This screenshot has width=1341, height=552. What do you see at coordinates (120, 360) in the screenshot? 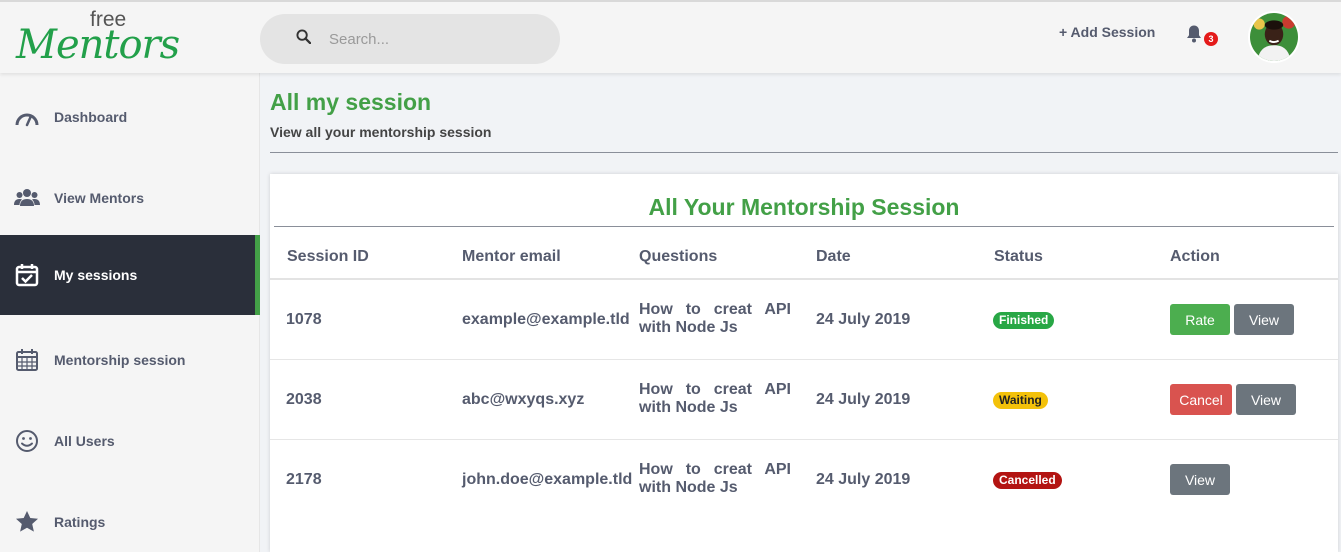
I see `sidebar-item-label: Mentorship session` at bounding box center [120, 360].